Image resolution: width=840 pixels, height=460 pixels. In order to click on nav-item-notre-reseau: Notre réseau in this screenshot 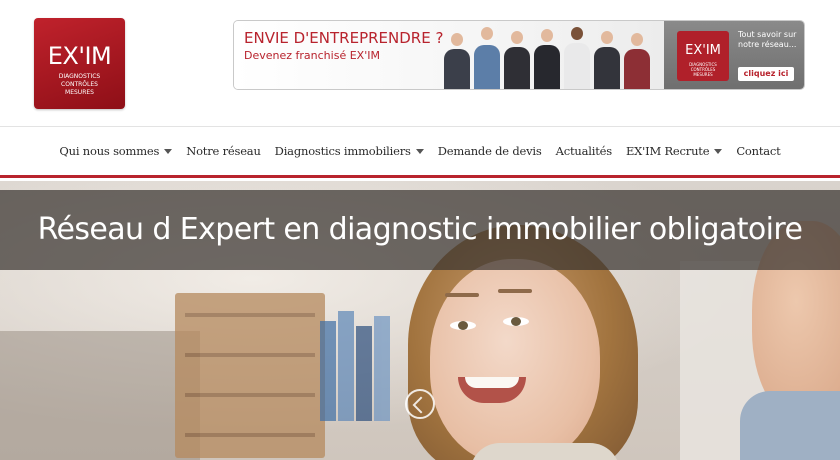, I will do `click(223, 151)`.